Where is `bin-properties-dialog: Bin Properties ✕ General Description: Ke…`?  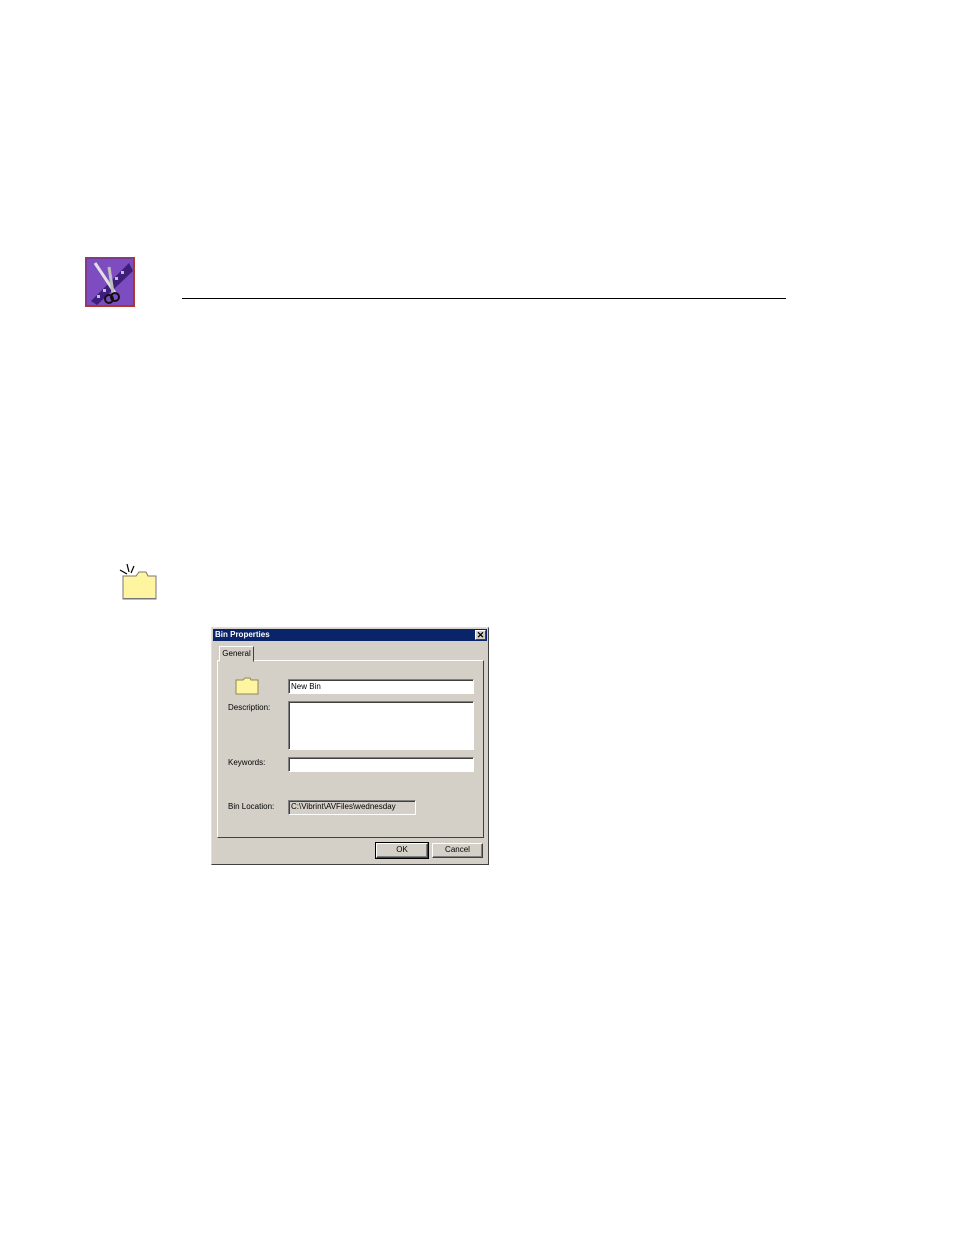 bin-properties-dialog: Bin Properties ✕ General Description: Ke… is located at coordinates (350, 746).